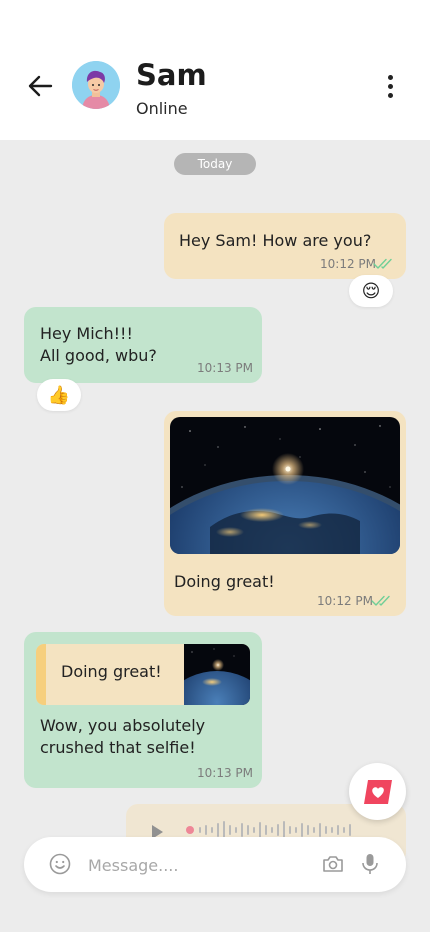 This screenshot has width=430, height=932. I want to click on message-text: Hey Mich!!! All good, wbu?, so click(98, 344).